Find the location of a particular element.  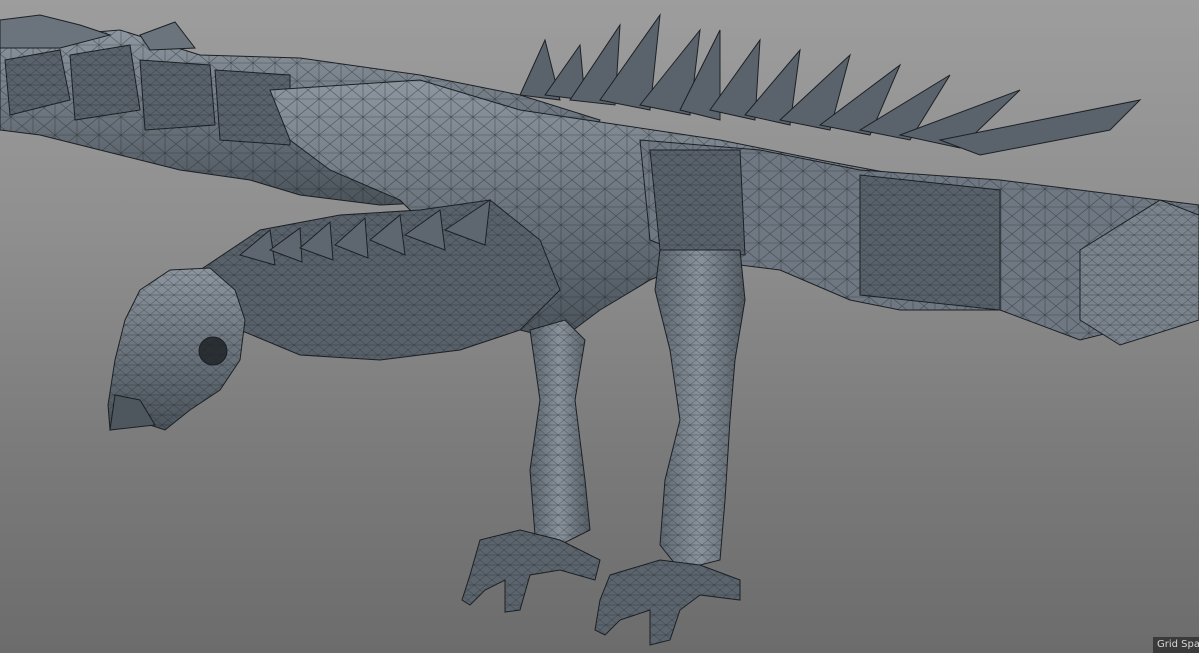

leg-right is located at coordinates (670, 447).